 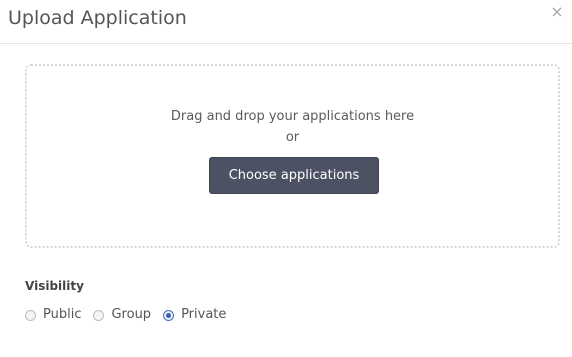 I want to click on visibility-label: Visibility, so click(x=54, y=286).